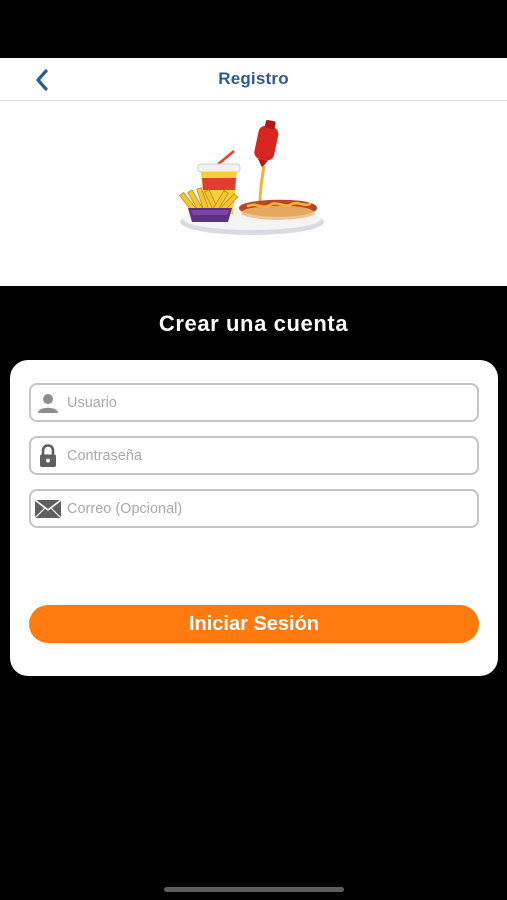 The width and height of the screenshot is (507, 900). I want to click on password-input, so click(271, 455).